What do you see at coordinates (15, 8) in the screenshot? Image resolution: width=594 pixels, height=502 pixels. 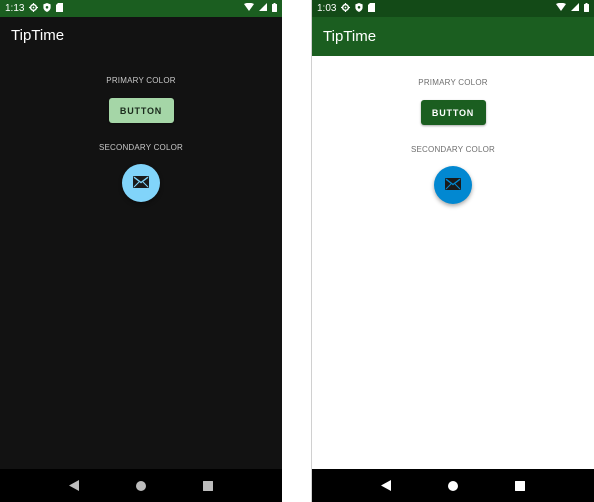 I see `status-time: 1:13` at bounding box center [15, 8].